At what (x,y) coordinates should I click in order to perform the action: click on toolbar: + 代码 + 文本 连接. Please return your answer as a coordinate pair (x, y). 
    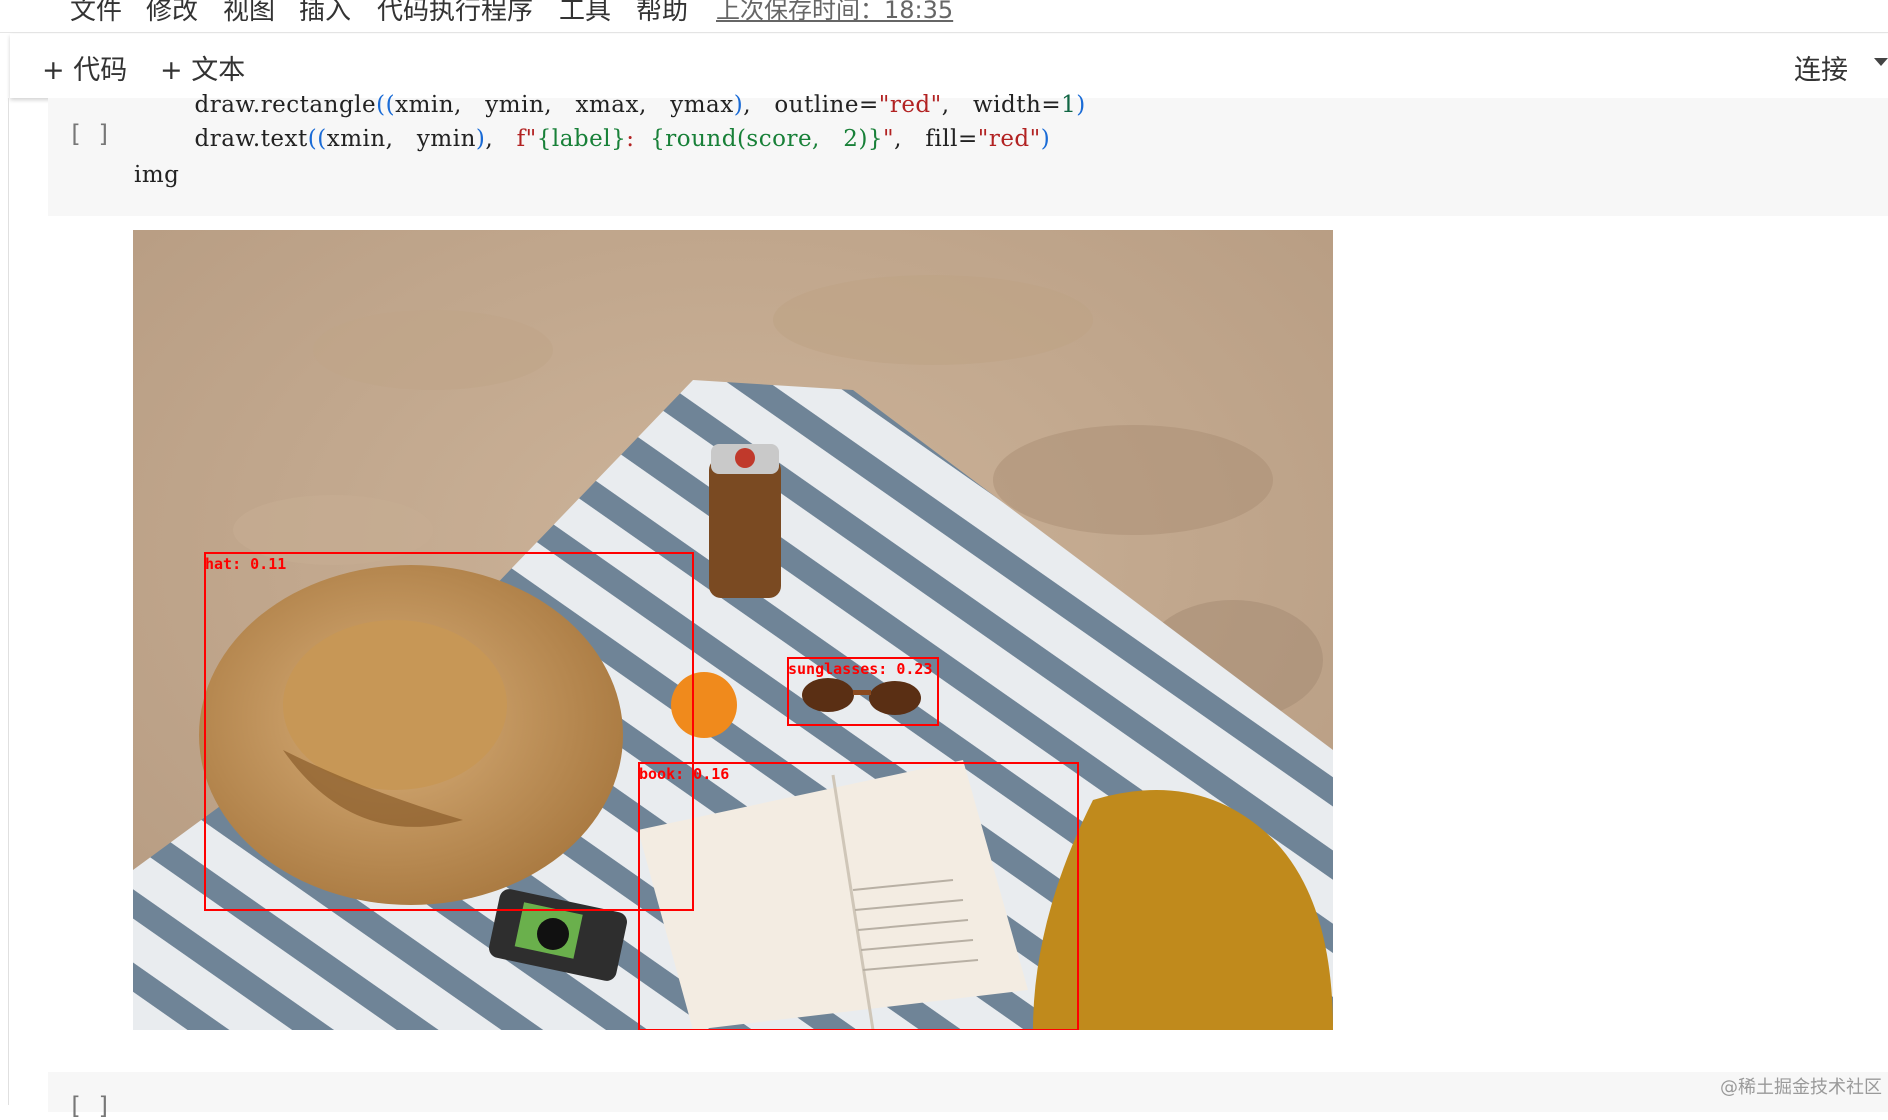
    Looking at the image, I should click on (949, 66).